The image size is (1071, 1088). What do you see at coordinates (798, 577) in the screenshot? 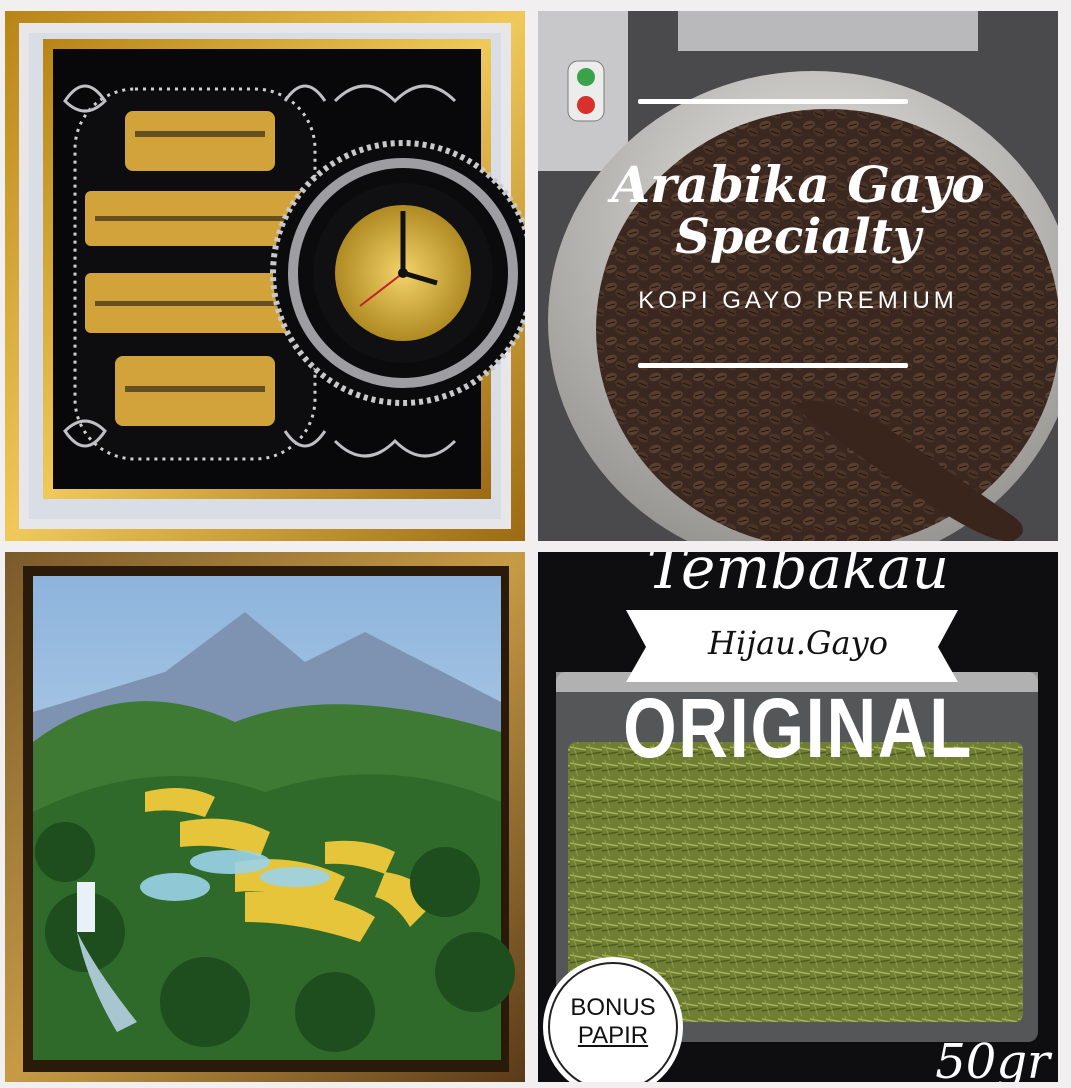
I see `tobacco-top-word: Tembakau` at bounding box center [798, 577].